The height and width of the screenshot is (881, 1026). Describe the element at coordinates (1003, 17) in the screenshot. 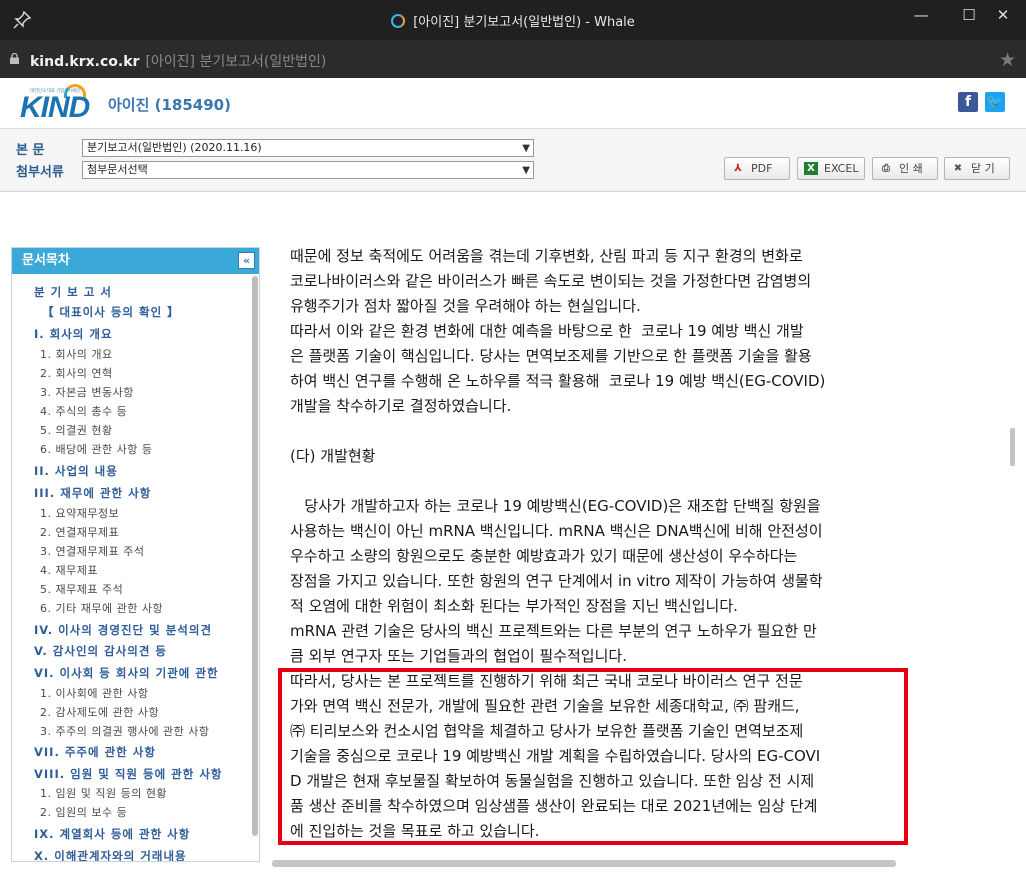

I see `close-window-button: ✕` at that location.